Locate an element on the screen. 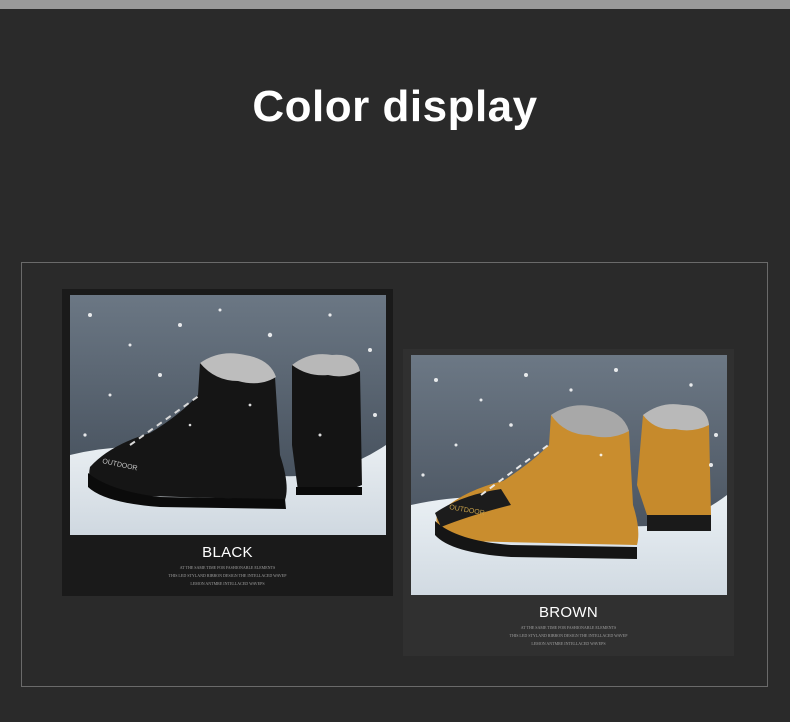 The height and width of the screenshot is (722, 790). page-title: Color display is located at coordinates (395, 106).